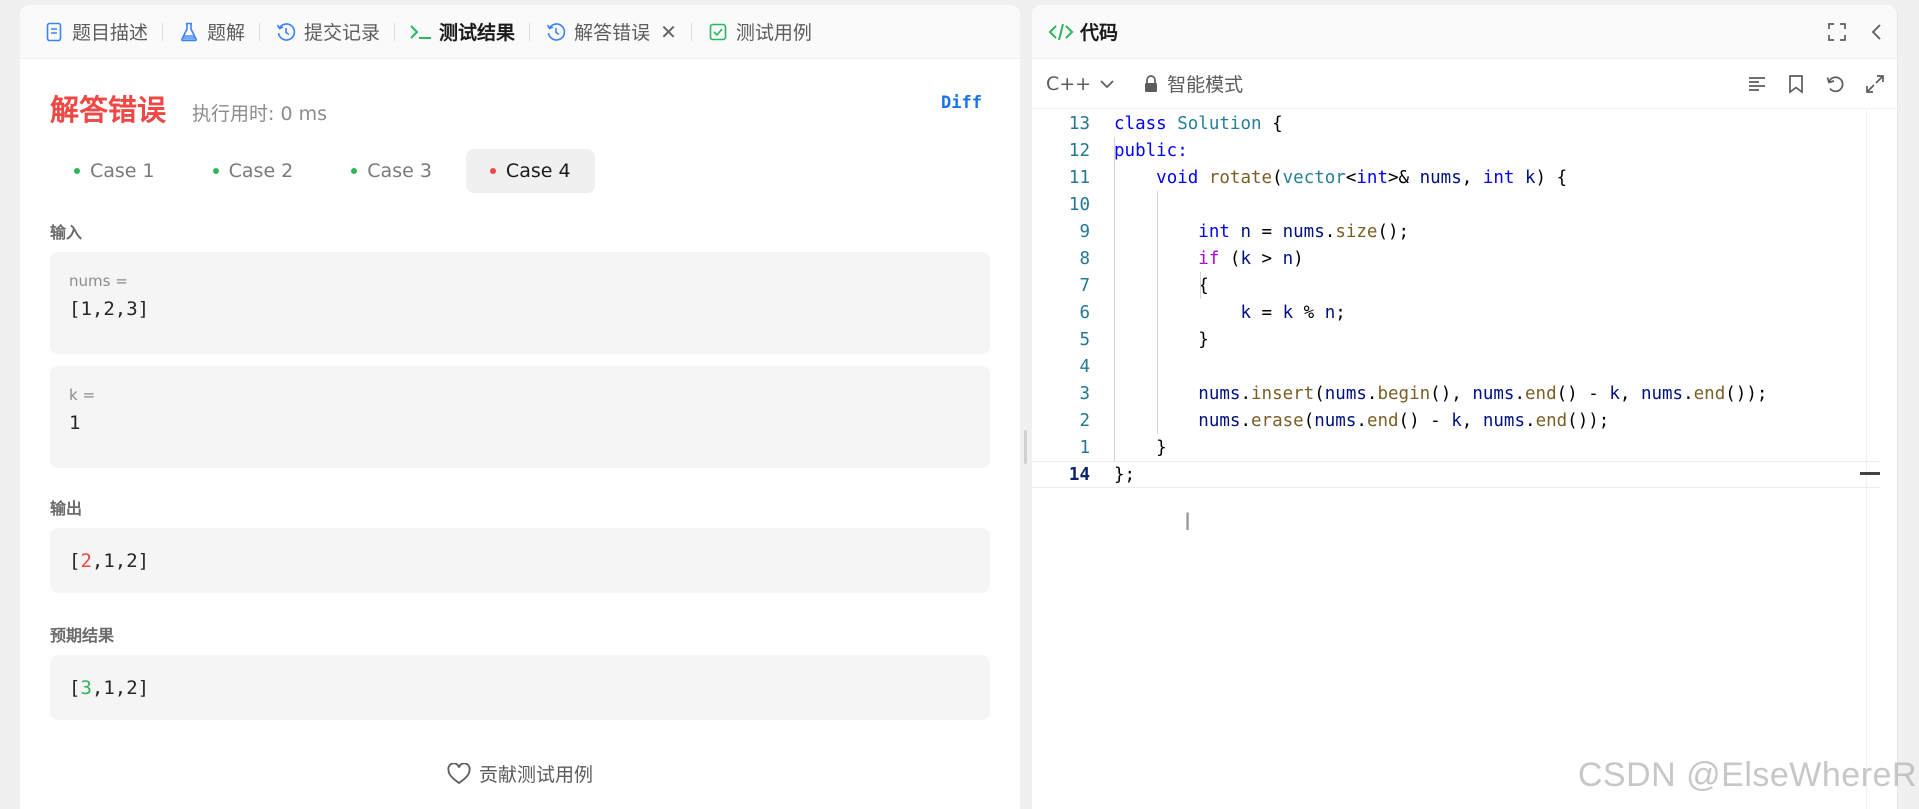  Describe the element at coordinates (520, 303) in the screenshot. I see `input-box-nums: nums = [1,2,3]` at that location.